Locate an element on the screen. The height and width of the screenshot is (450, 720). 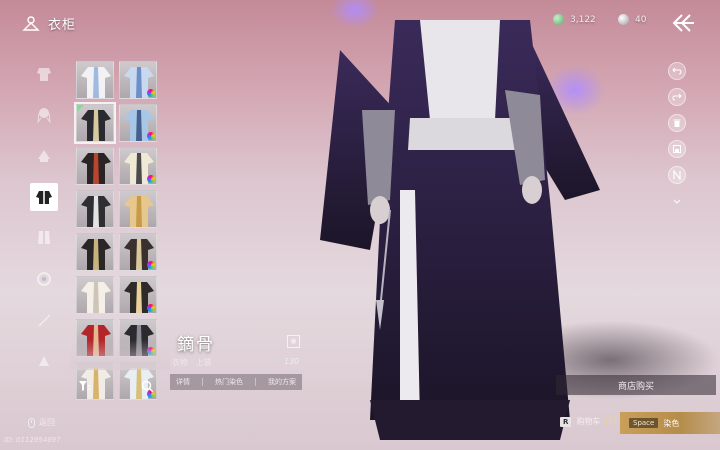
robe-icon is located at coordinates (44, 74).